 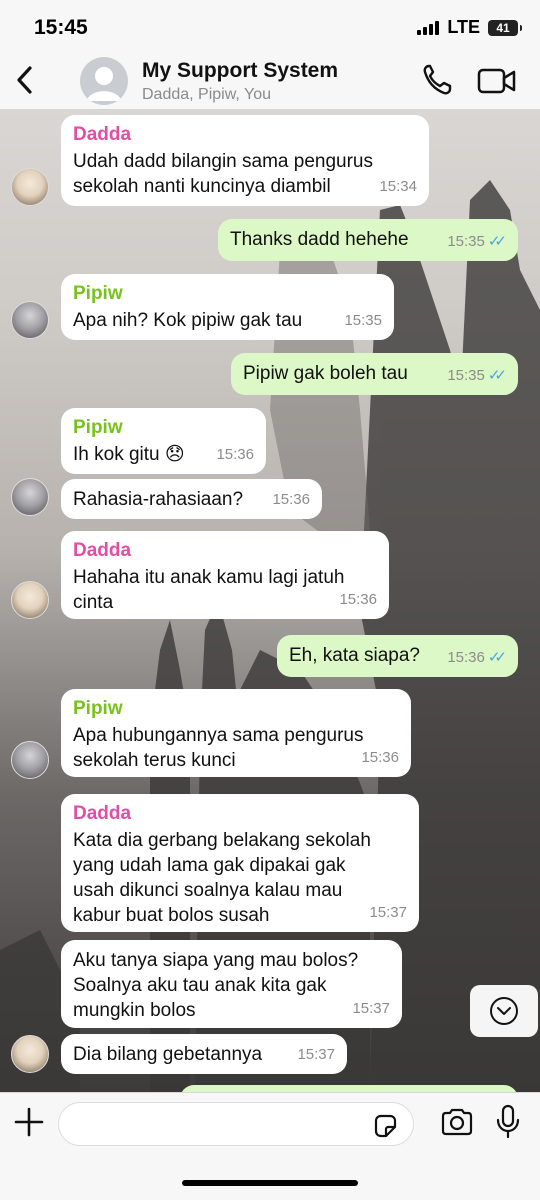 I want to click on scroll-to-bottom-button, so click(x=504, y=1011).